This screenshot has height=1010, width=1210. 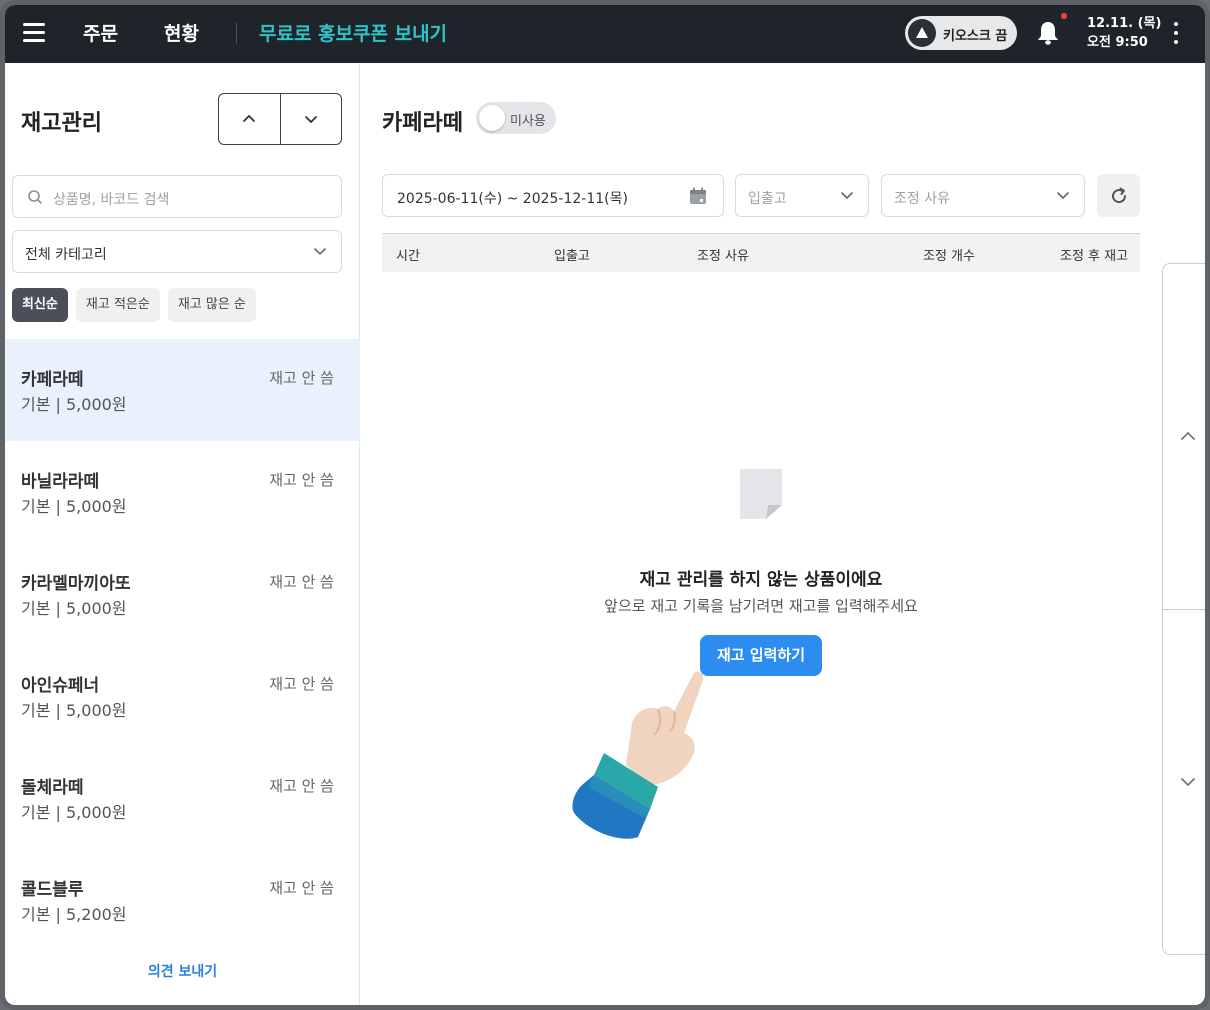 What do you see at coordinates (61, 123) in the screenshot?
I see `sidebar-title: 재고관리` at bounding box center [61, 123].